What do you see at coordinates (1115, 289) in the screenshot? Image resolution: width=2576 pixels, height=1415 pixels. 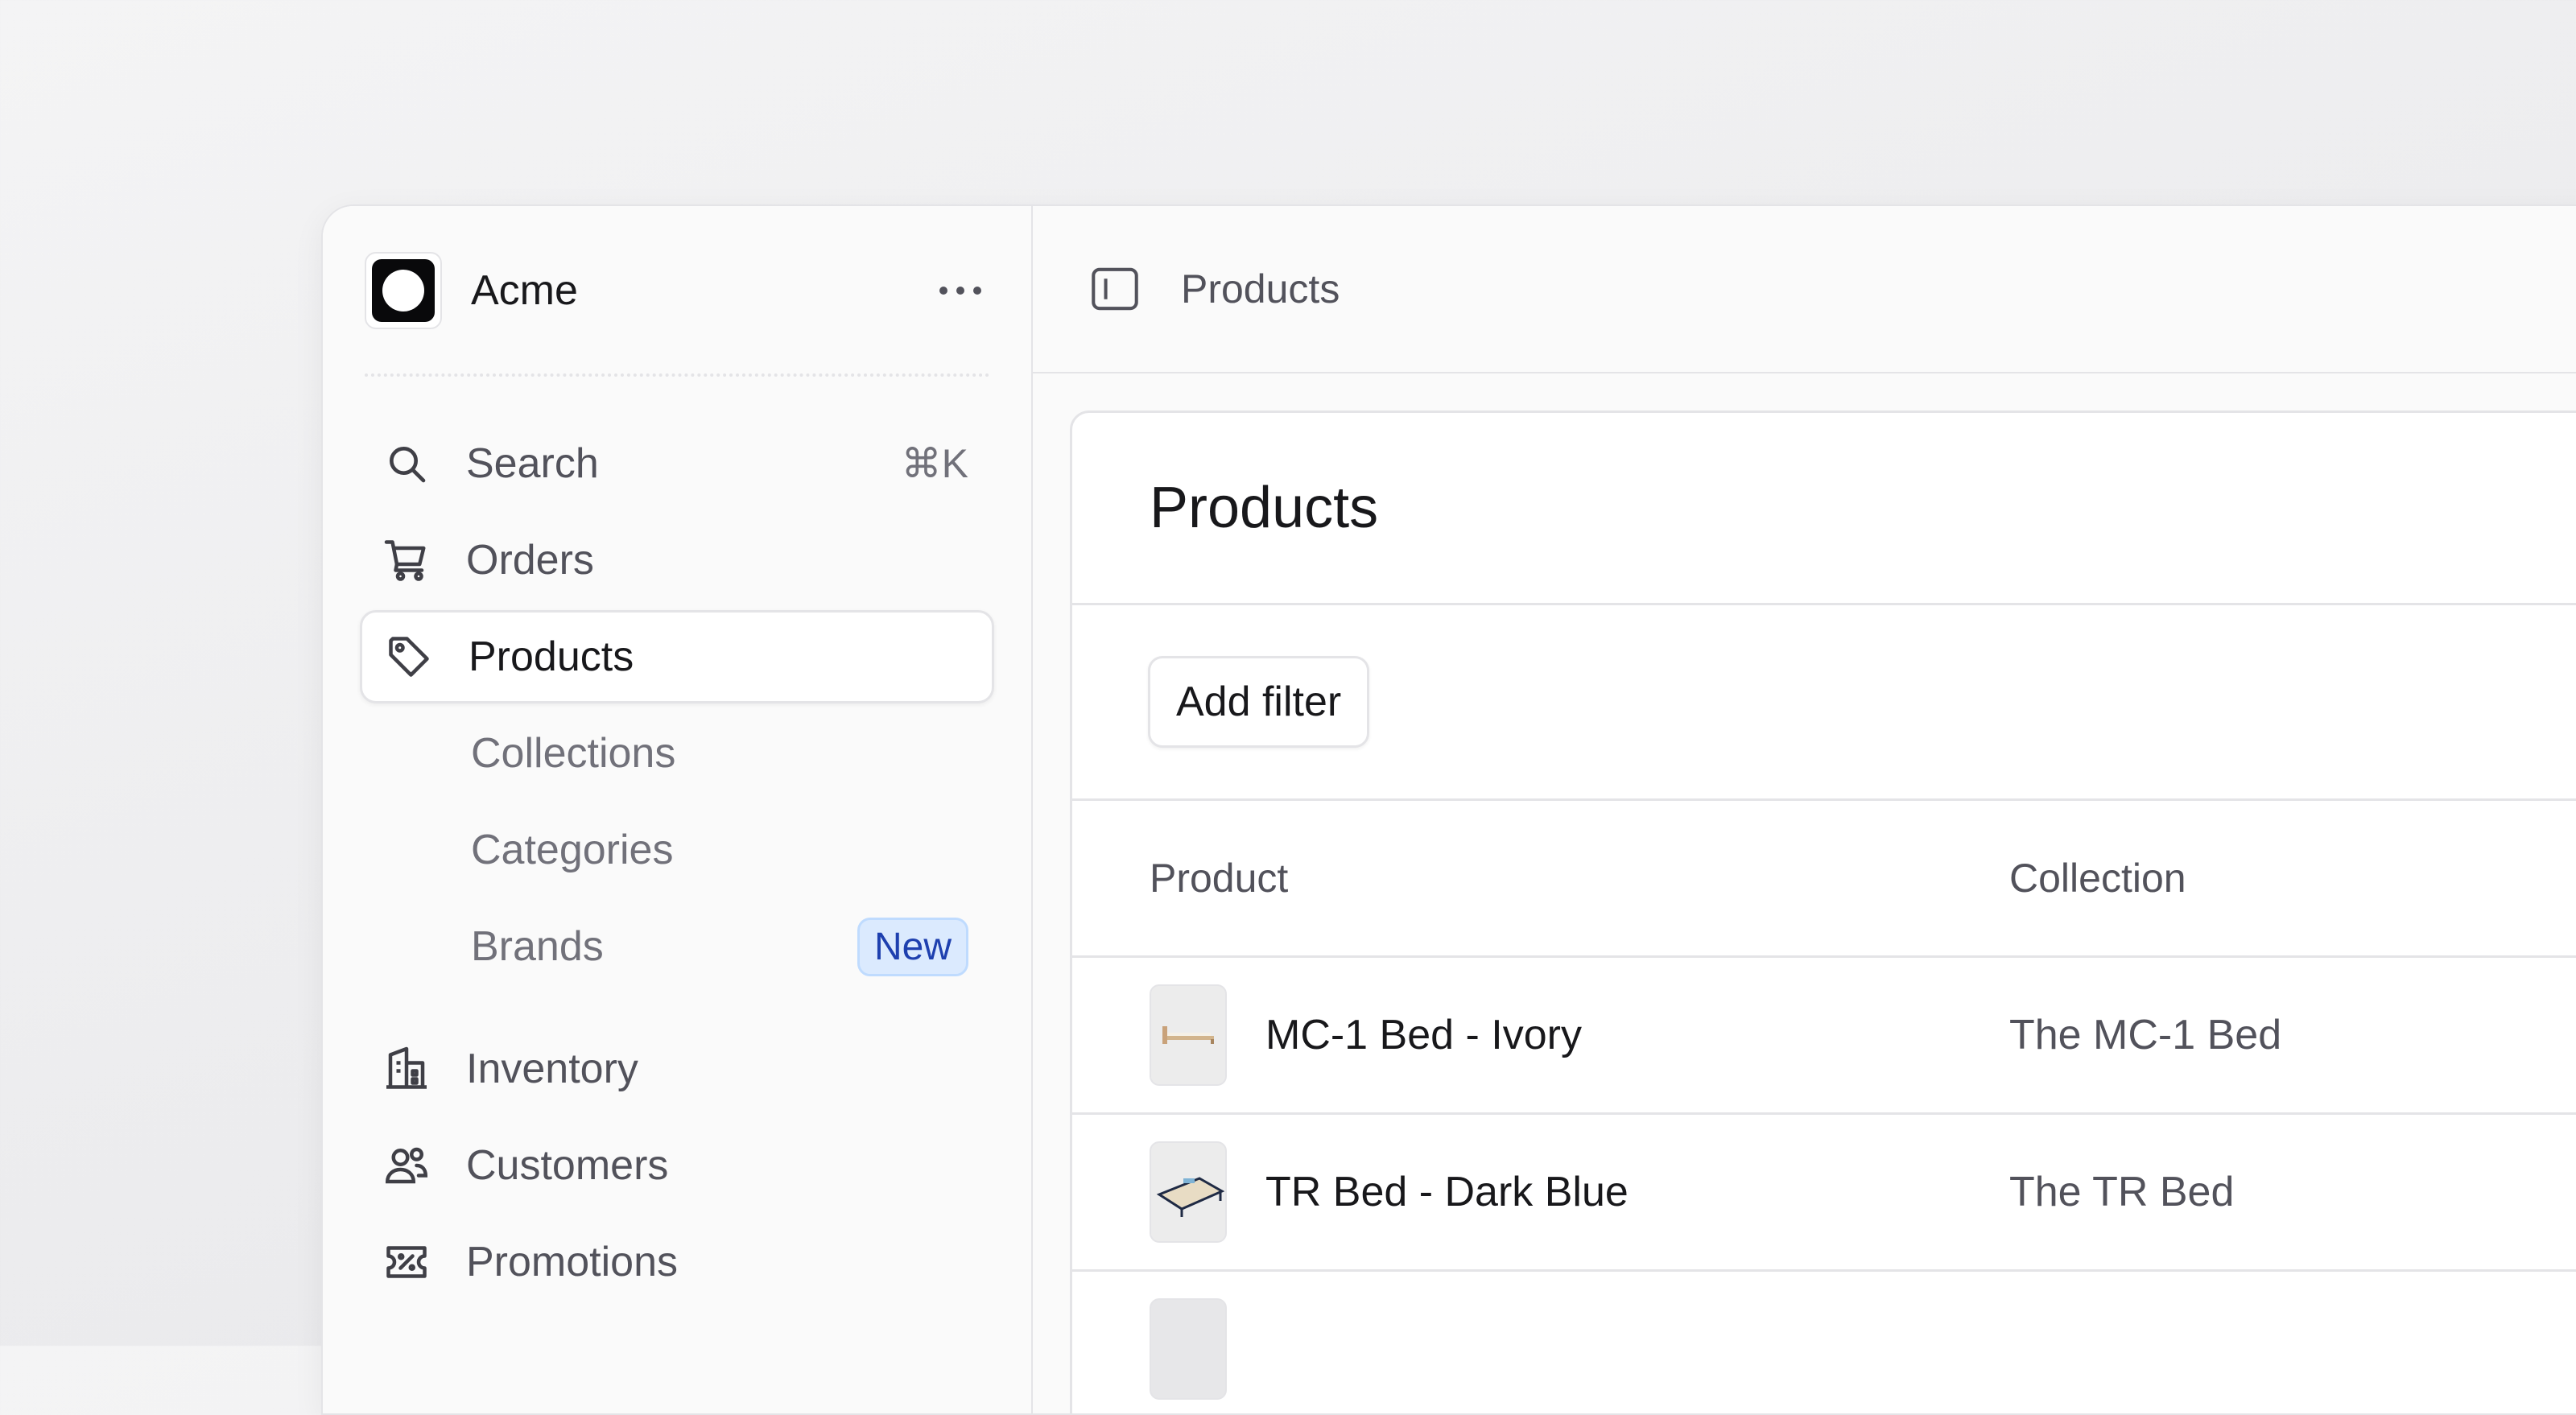 I see `sidebar-toggle-icon` at bounding box center [1115, 289].